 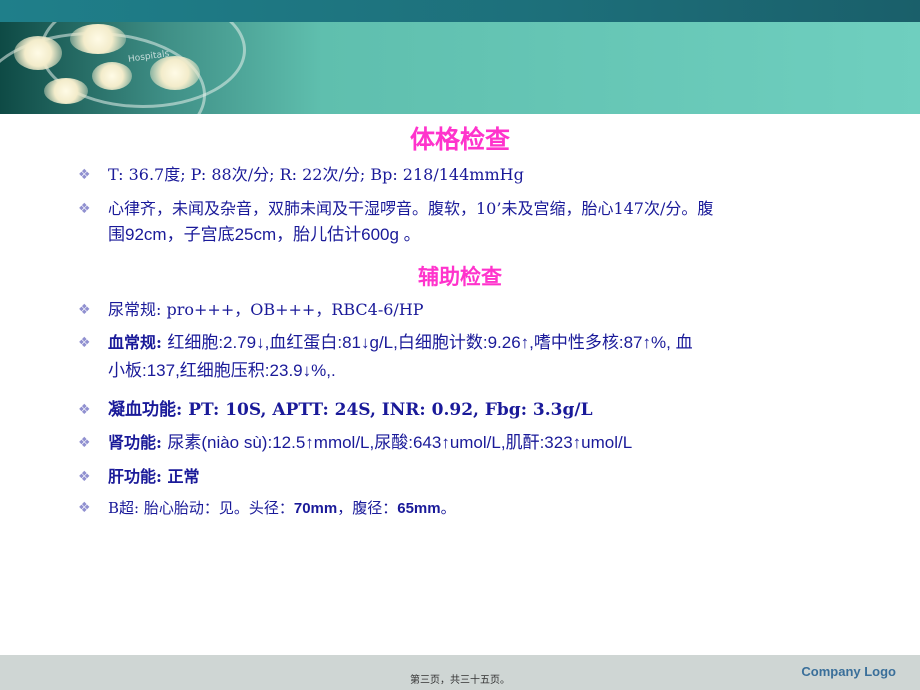 What do you see at coordinates (135, 342) in the screenshot?
I see `blood-label: 血常规:` at bounding box center [135, 342].